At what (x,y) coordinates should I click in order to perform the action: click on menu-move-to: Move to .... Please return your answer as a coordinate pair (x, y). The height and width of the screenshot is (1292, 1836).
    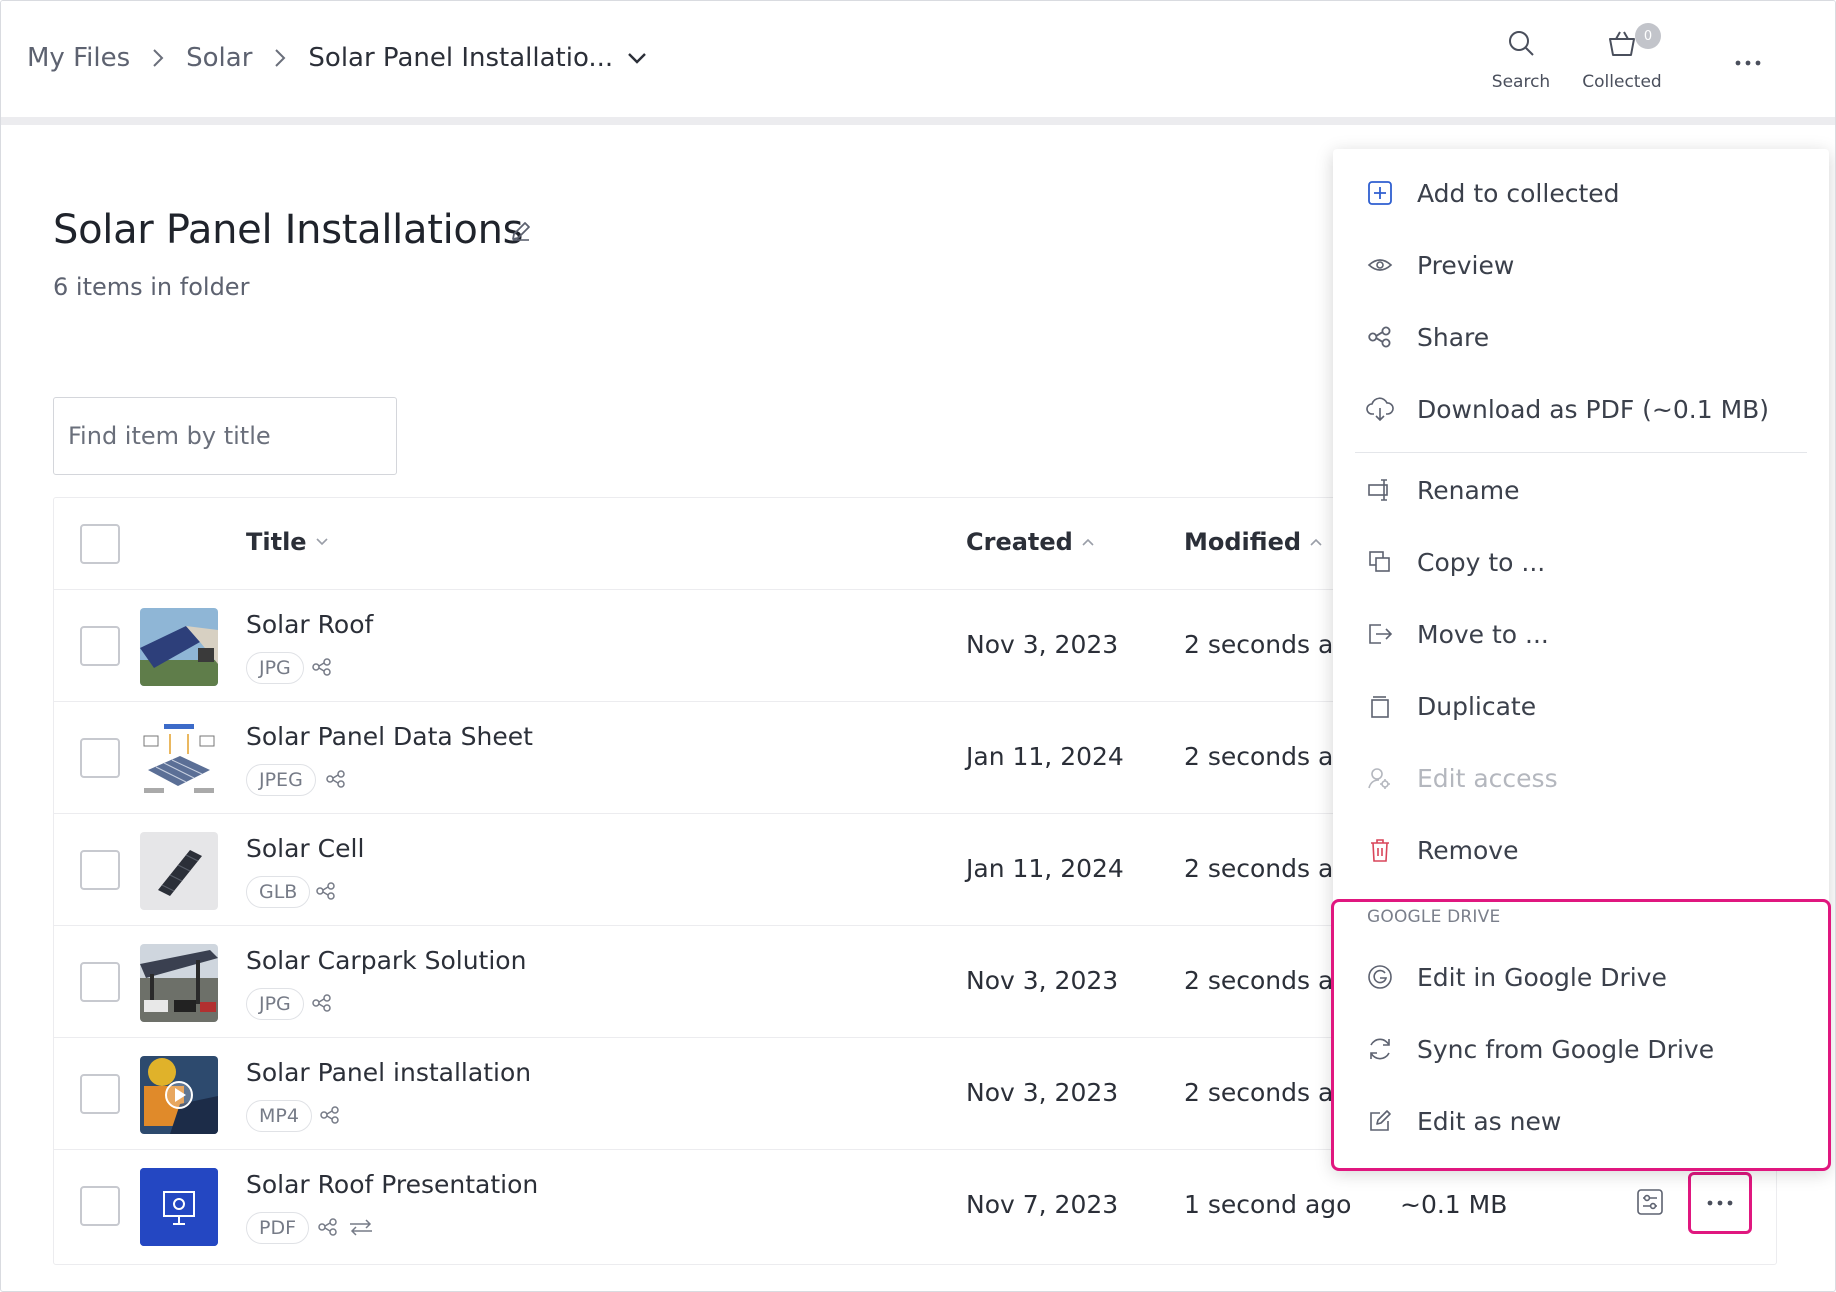
    Looking at the image, I should click on (1581, 634).